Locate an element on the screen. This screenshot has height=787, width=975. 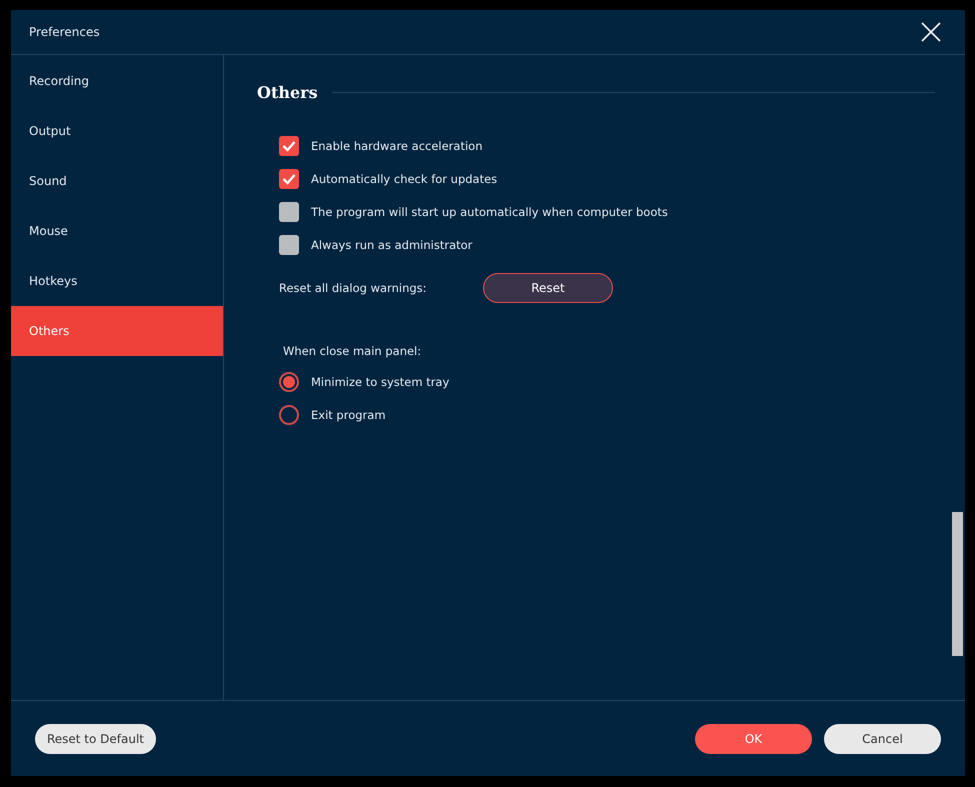
option-label: Always run as administrator is located at coordinates (391, 245).